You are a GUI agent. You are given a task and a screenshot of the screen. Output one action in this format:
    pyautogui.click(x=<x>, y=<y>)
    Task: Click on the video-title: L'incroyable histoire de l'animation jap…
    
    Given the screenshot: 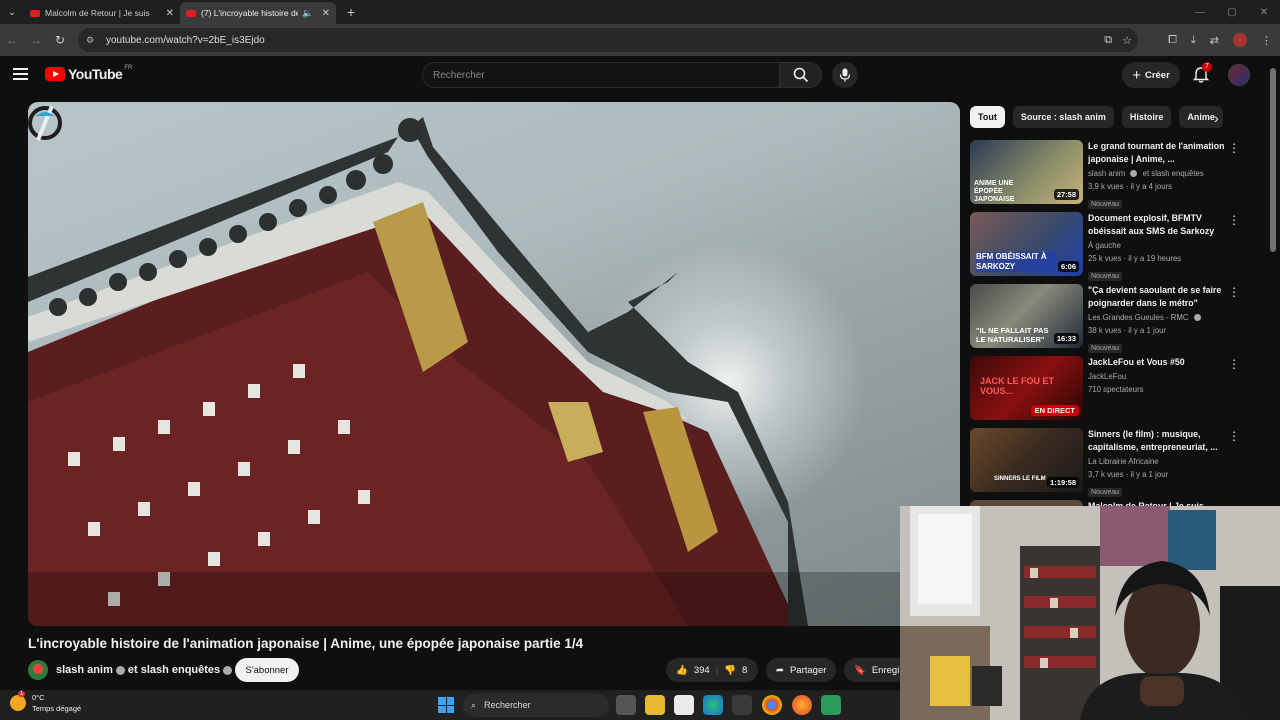 What is the action you would take?
    pyautogui.click(x=306, y=643)
    